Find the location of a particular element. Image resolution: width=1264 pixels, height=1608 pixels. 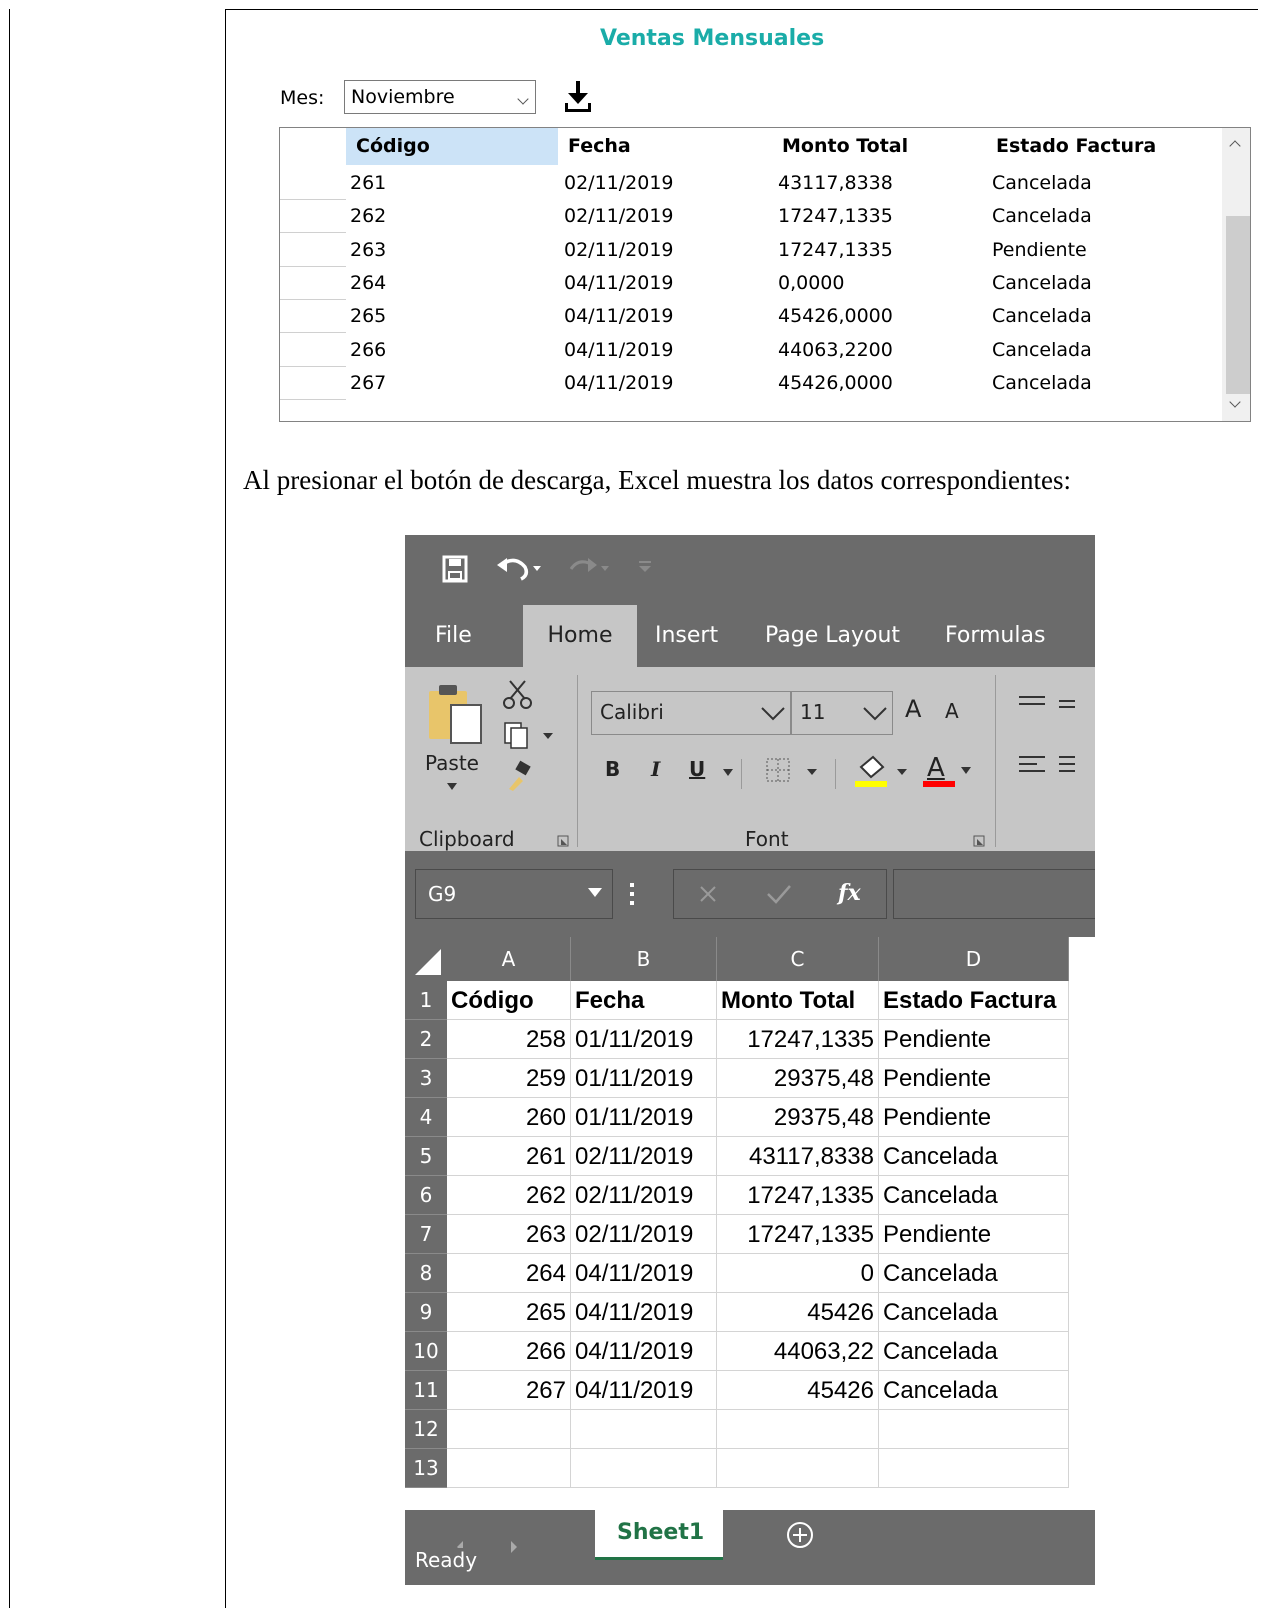

bold-button: B is located at coordinates (612, 769).